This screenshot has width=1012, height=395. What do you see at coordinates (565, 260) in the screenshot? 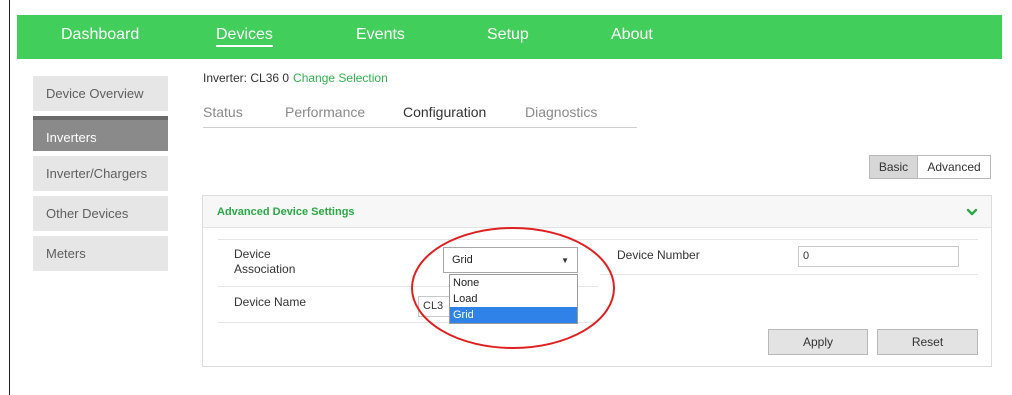
I see `dropdown-caret-icon: ▼` at bounding box center [565, 260].